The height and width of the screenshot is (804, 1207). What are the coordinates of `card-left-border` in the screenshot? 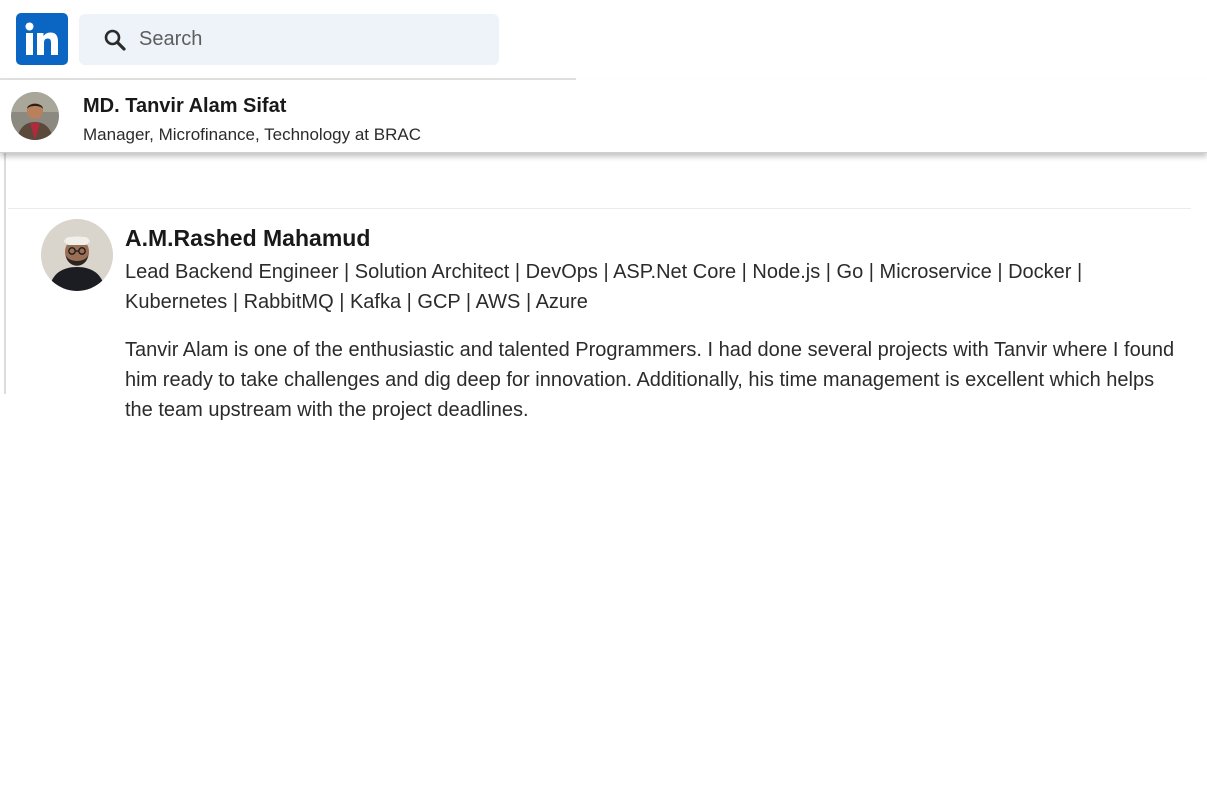 It's located at (5, 273).